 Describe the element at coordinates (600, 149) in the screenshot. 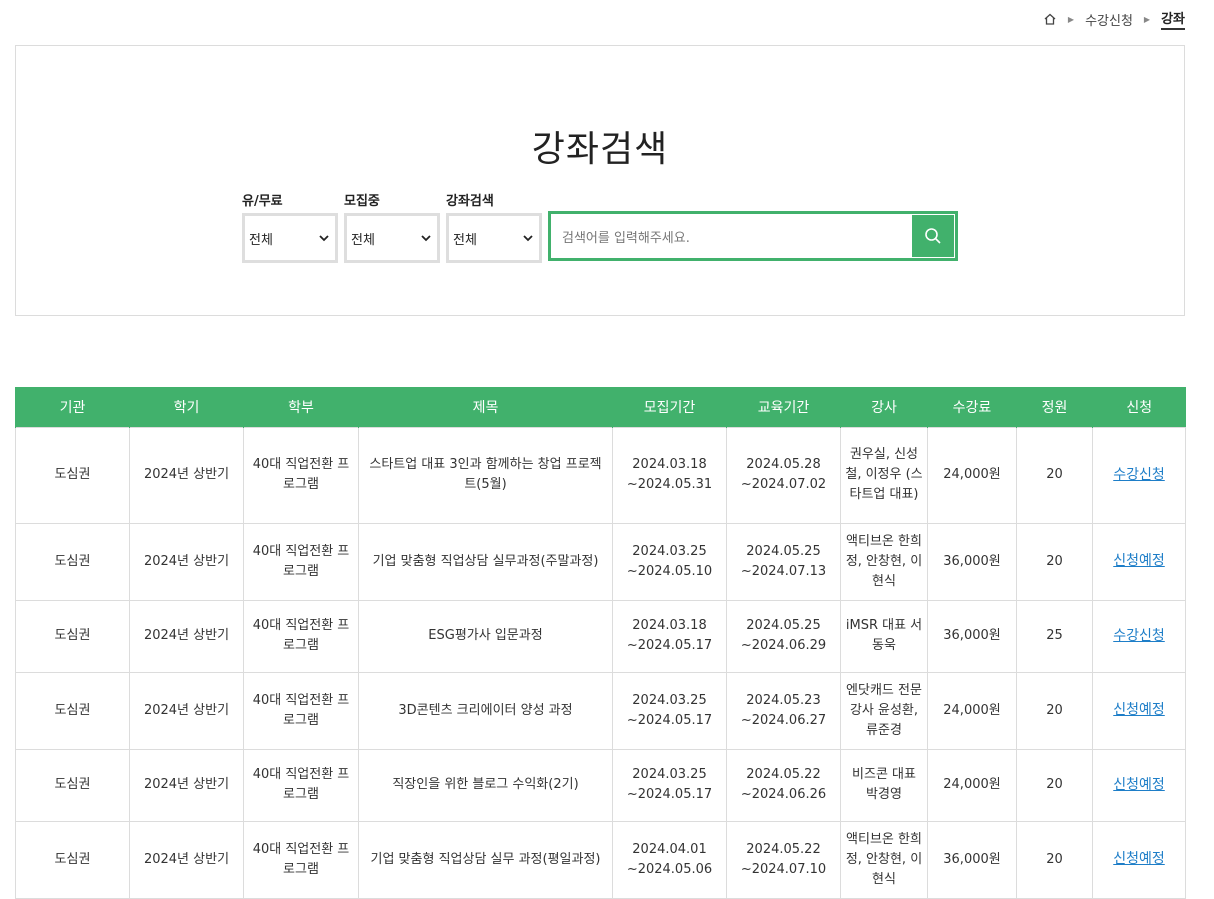

I see `search-title: 강좌검색` at that location.